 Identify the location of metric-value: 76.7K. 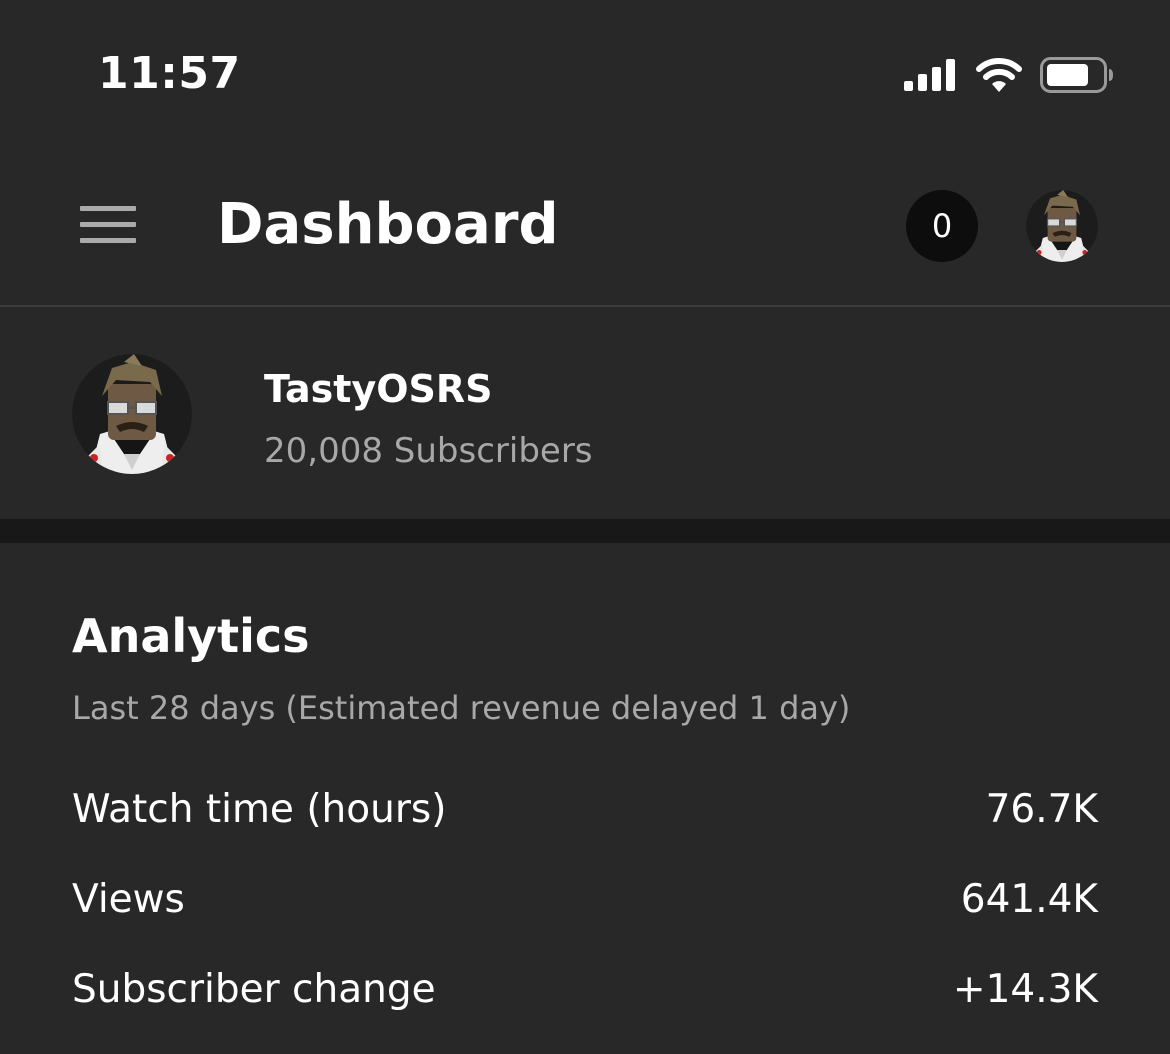
(1041, 809).